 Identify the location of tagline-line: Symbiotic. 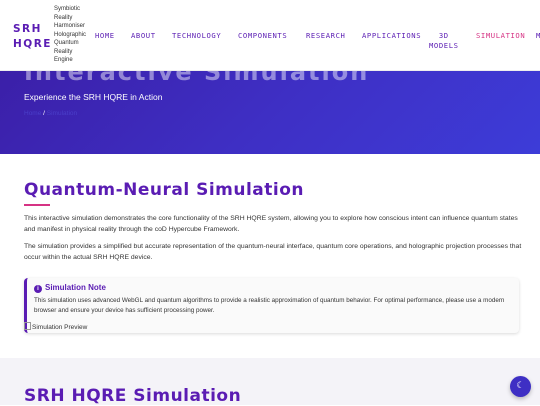
(67, 9).